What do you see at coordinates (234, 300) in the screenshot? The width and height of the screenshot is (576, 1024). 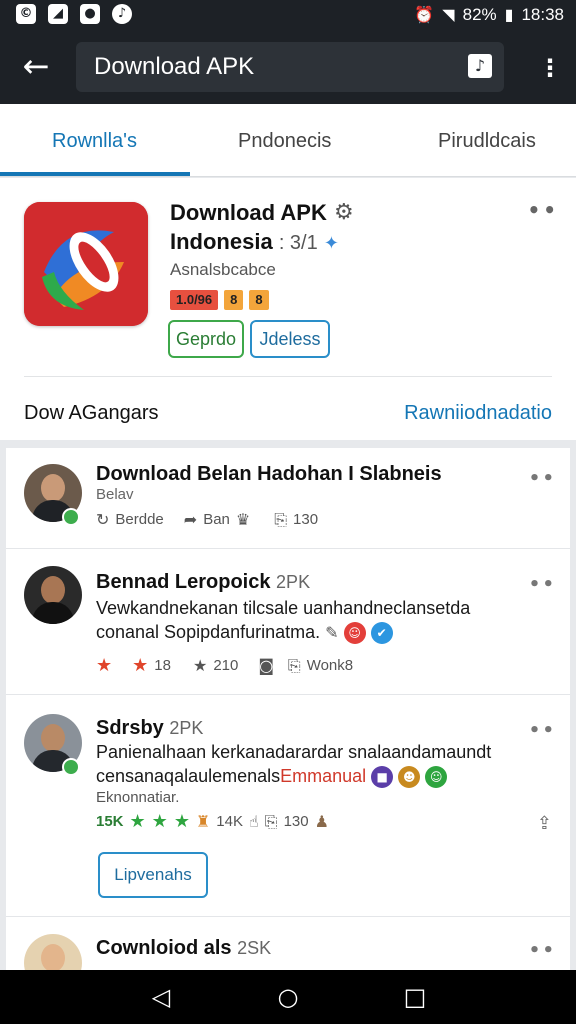 I see `badge-orange-1: 8` at bounding box center [234, 300].